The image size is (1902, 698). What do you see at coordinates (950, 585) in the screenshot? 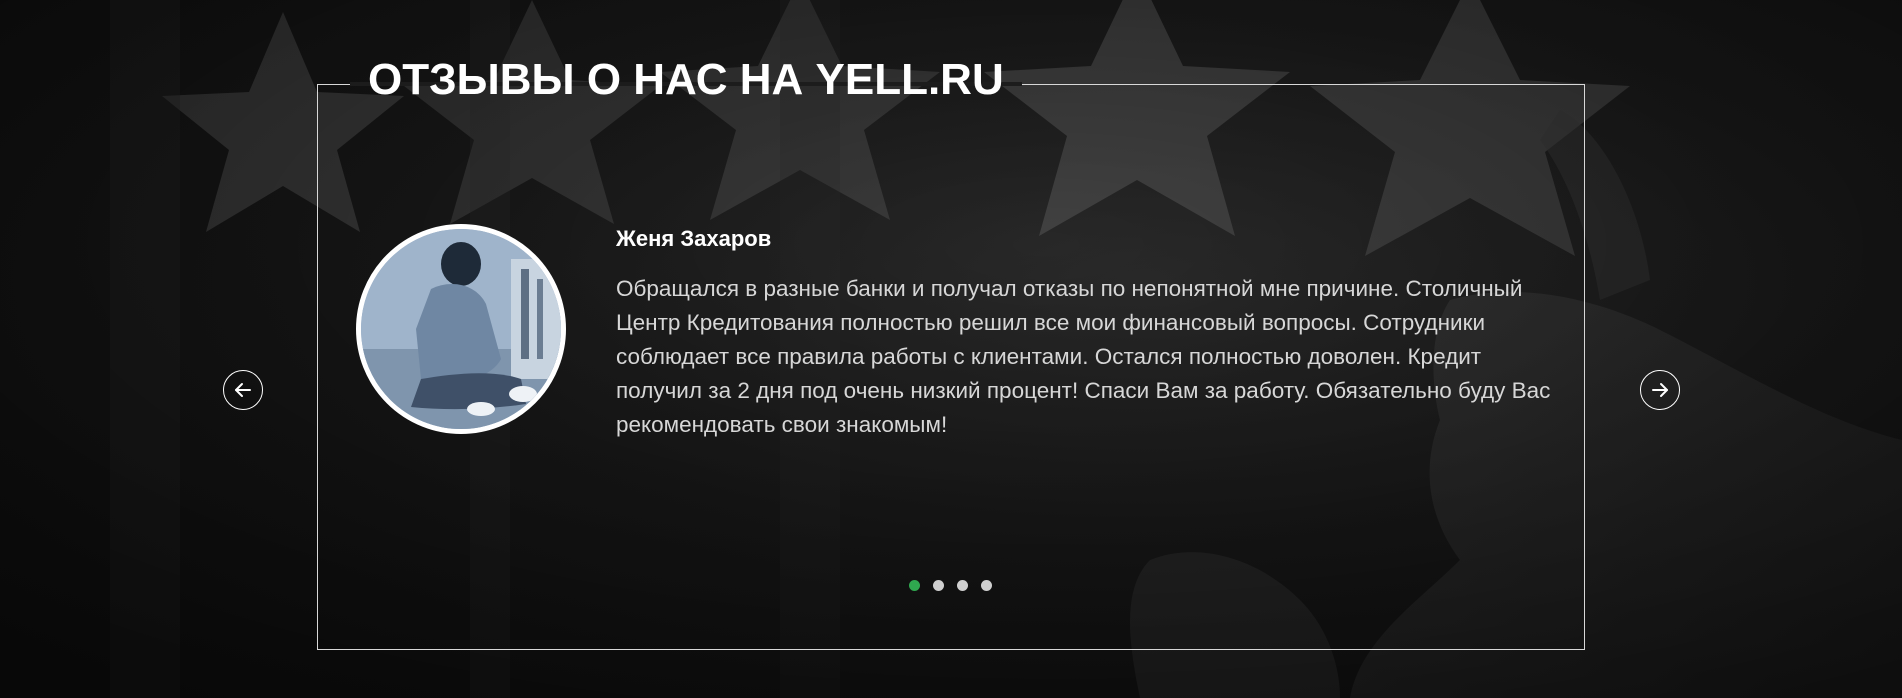
I see `carousel-pagination` at bounding box center [950, 585].